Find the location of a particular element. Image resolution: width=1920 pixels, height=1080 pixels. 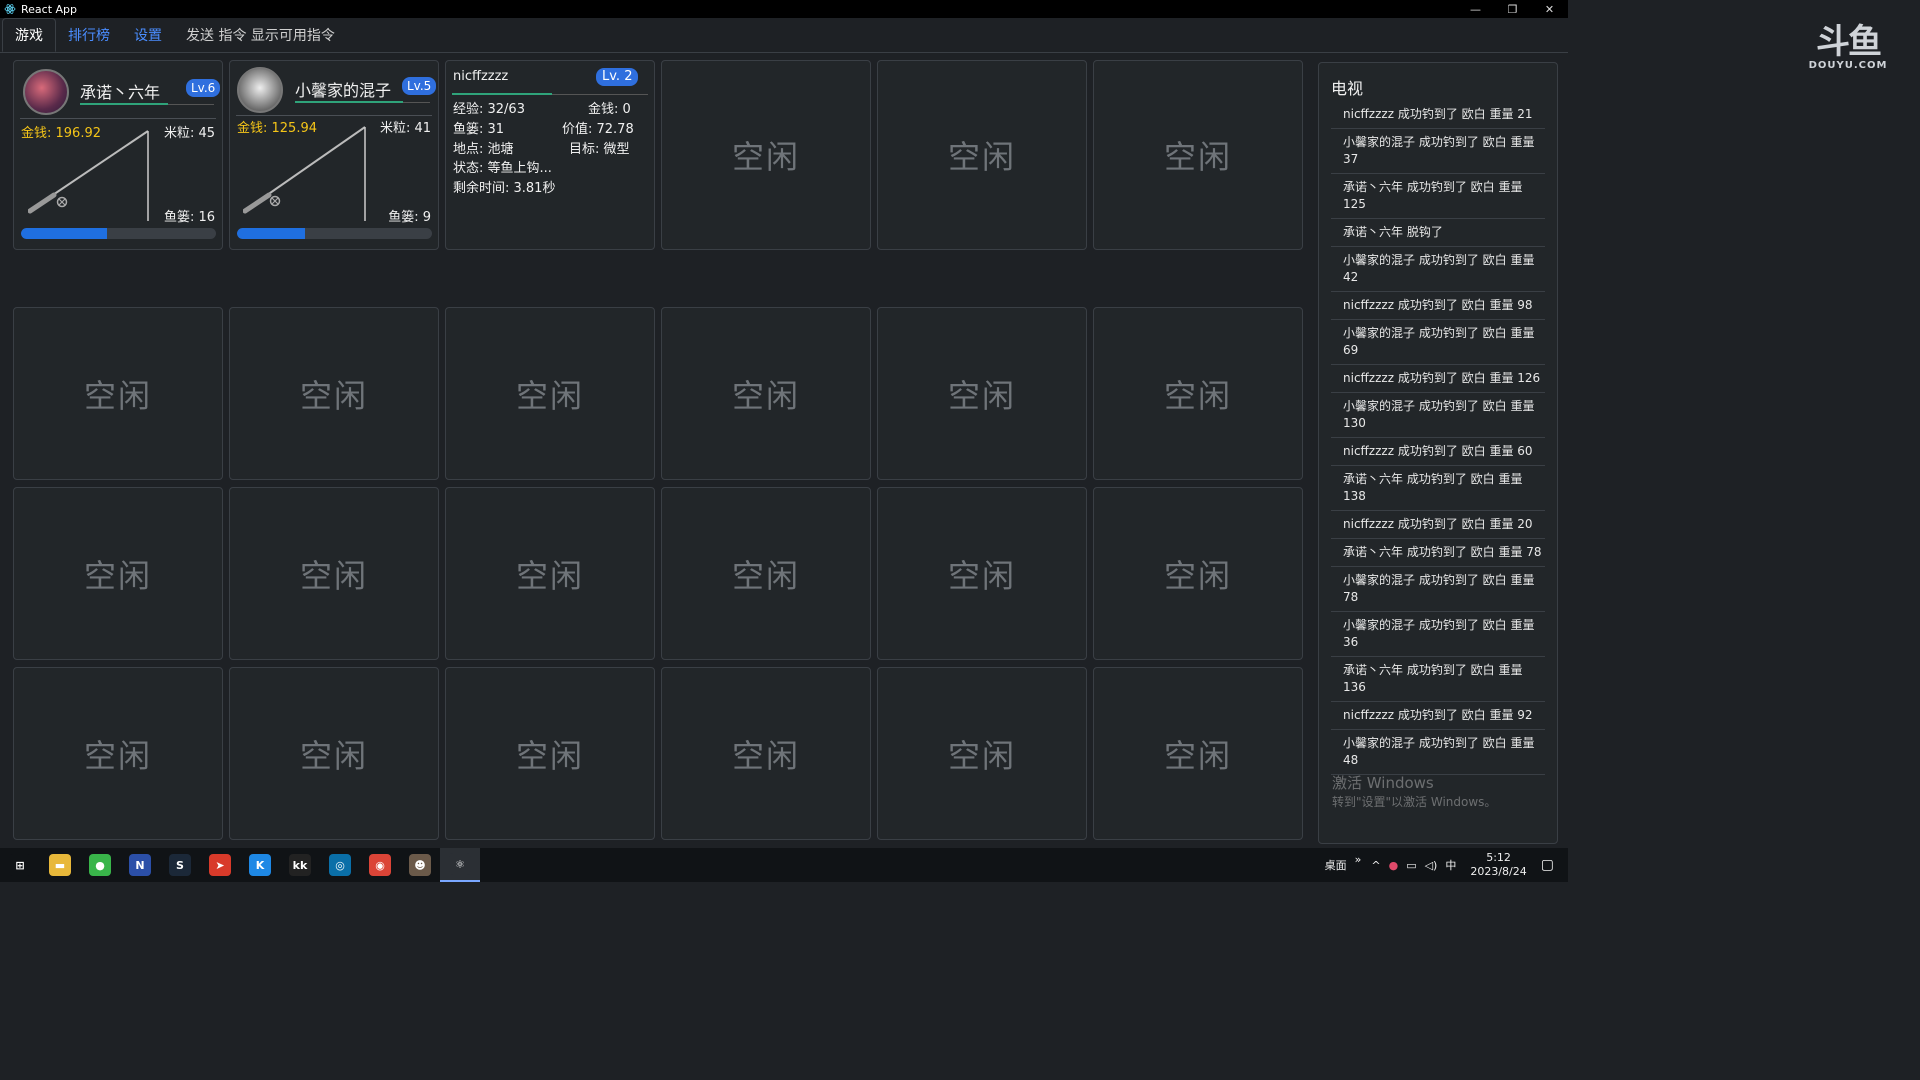

tv-feed-item: nicffzzzz 成功钓到了 欧白 重量 98 is located at coordinates (1438, 306).